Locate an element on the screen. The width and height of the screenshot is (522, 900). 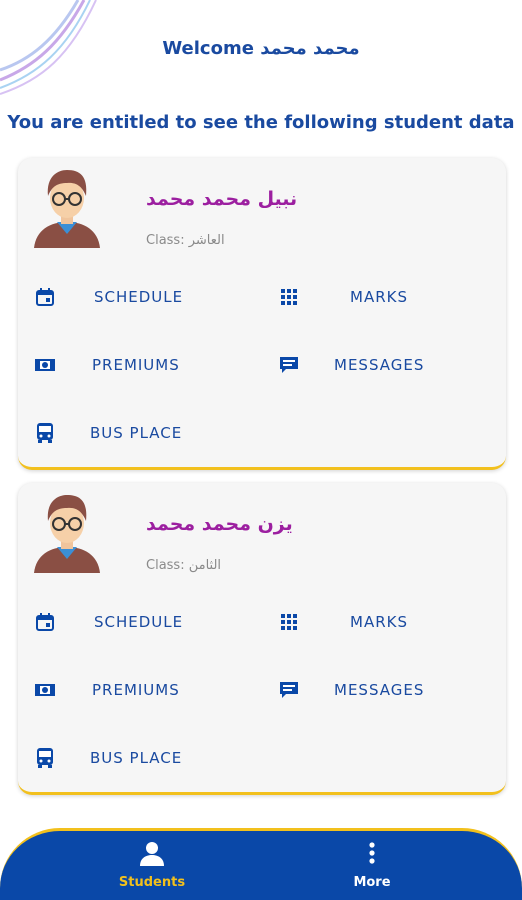
student-class: Class: الثامن is located at coordinates (184, 565).